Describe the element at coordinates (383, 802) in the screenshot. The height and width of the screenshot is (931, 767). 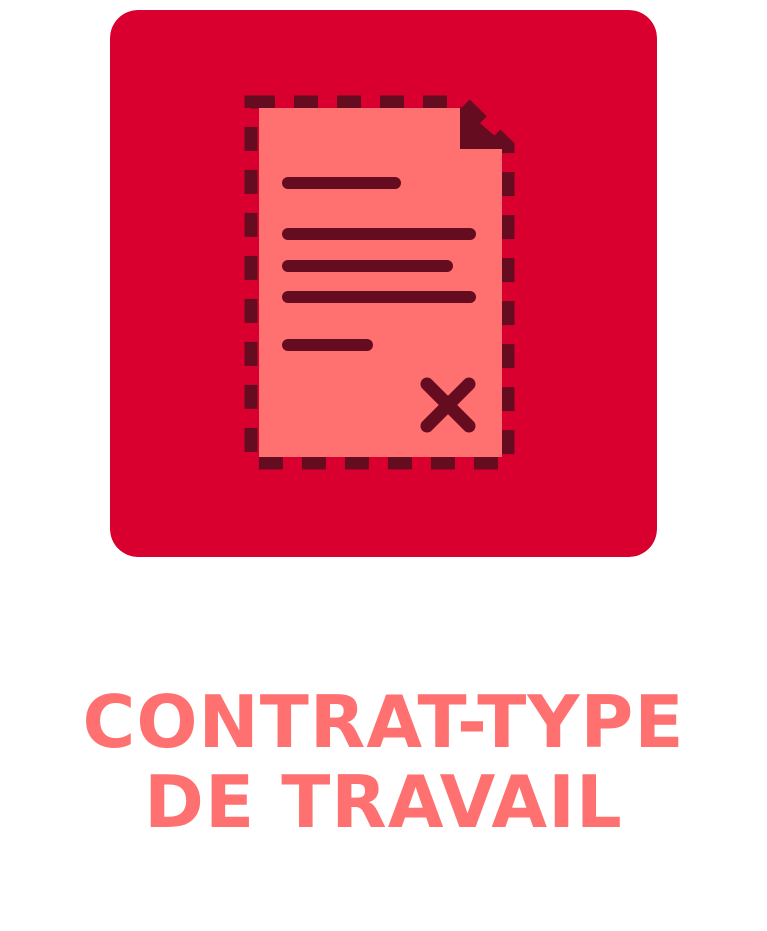
I see `caption-line-2: DE TRAVAIL` at that location.